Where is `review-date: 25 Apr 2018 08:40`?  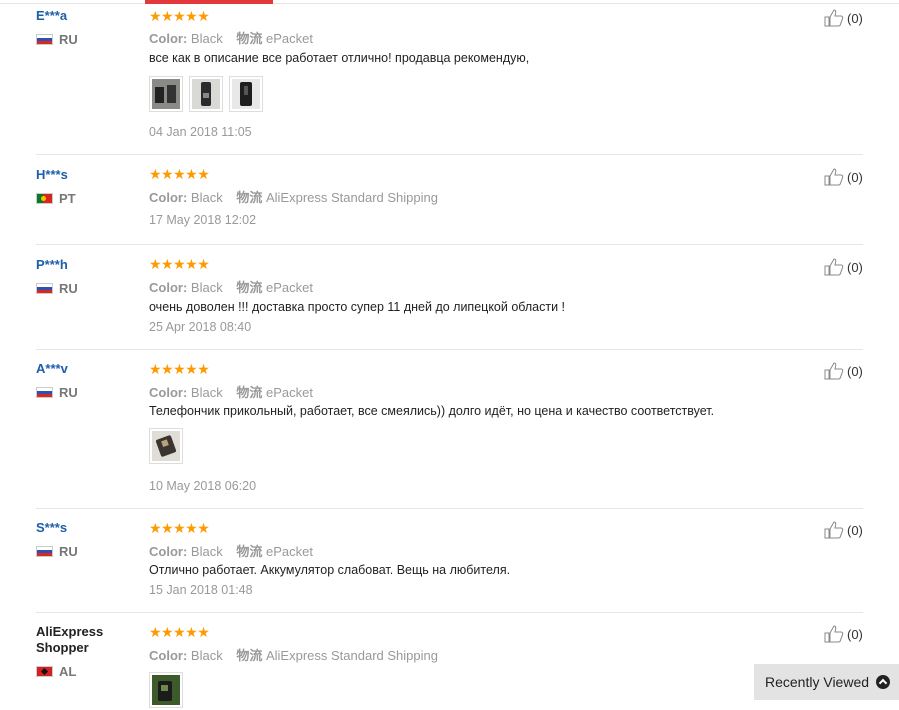
review-date: 25 Apr 2018 08:40 is located at coordinates (200, 327).